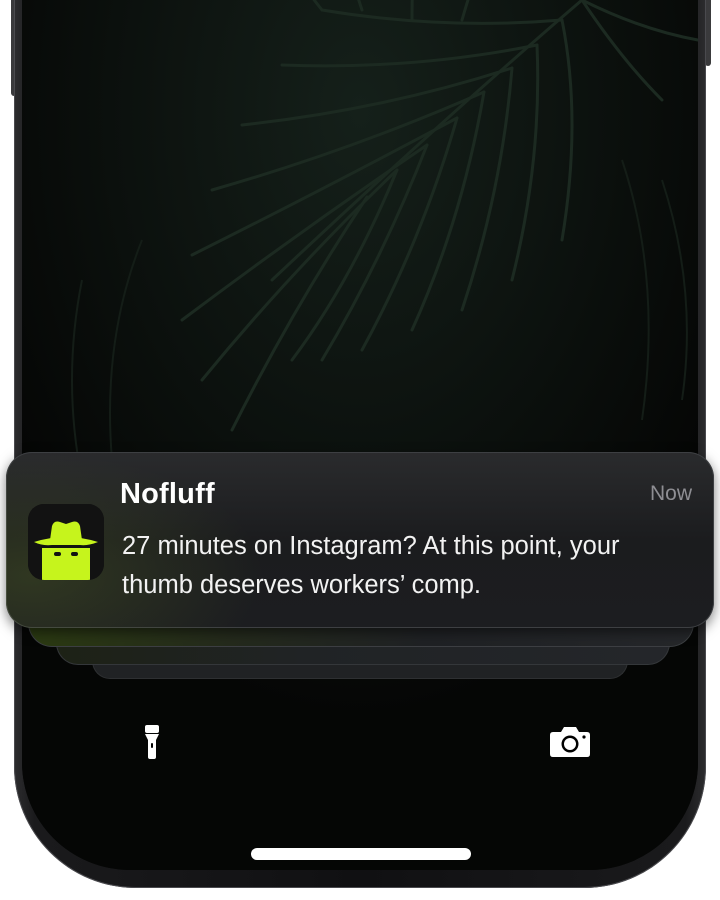 This screenshot has width=720, height=900. I want to click on camera-button, so click(570, 742).